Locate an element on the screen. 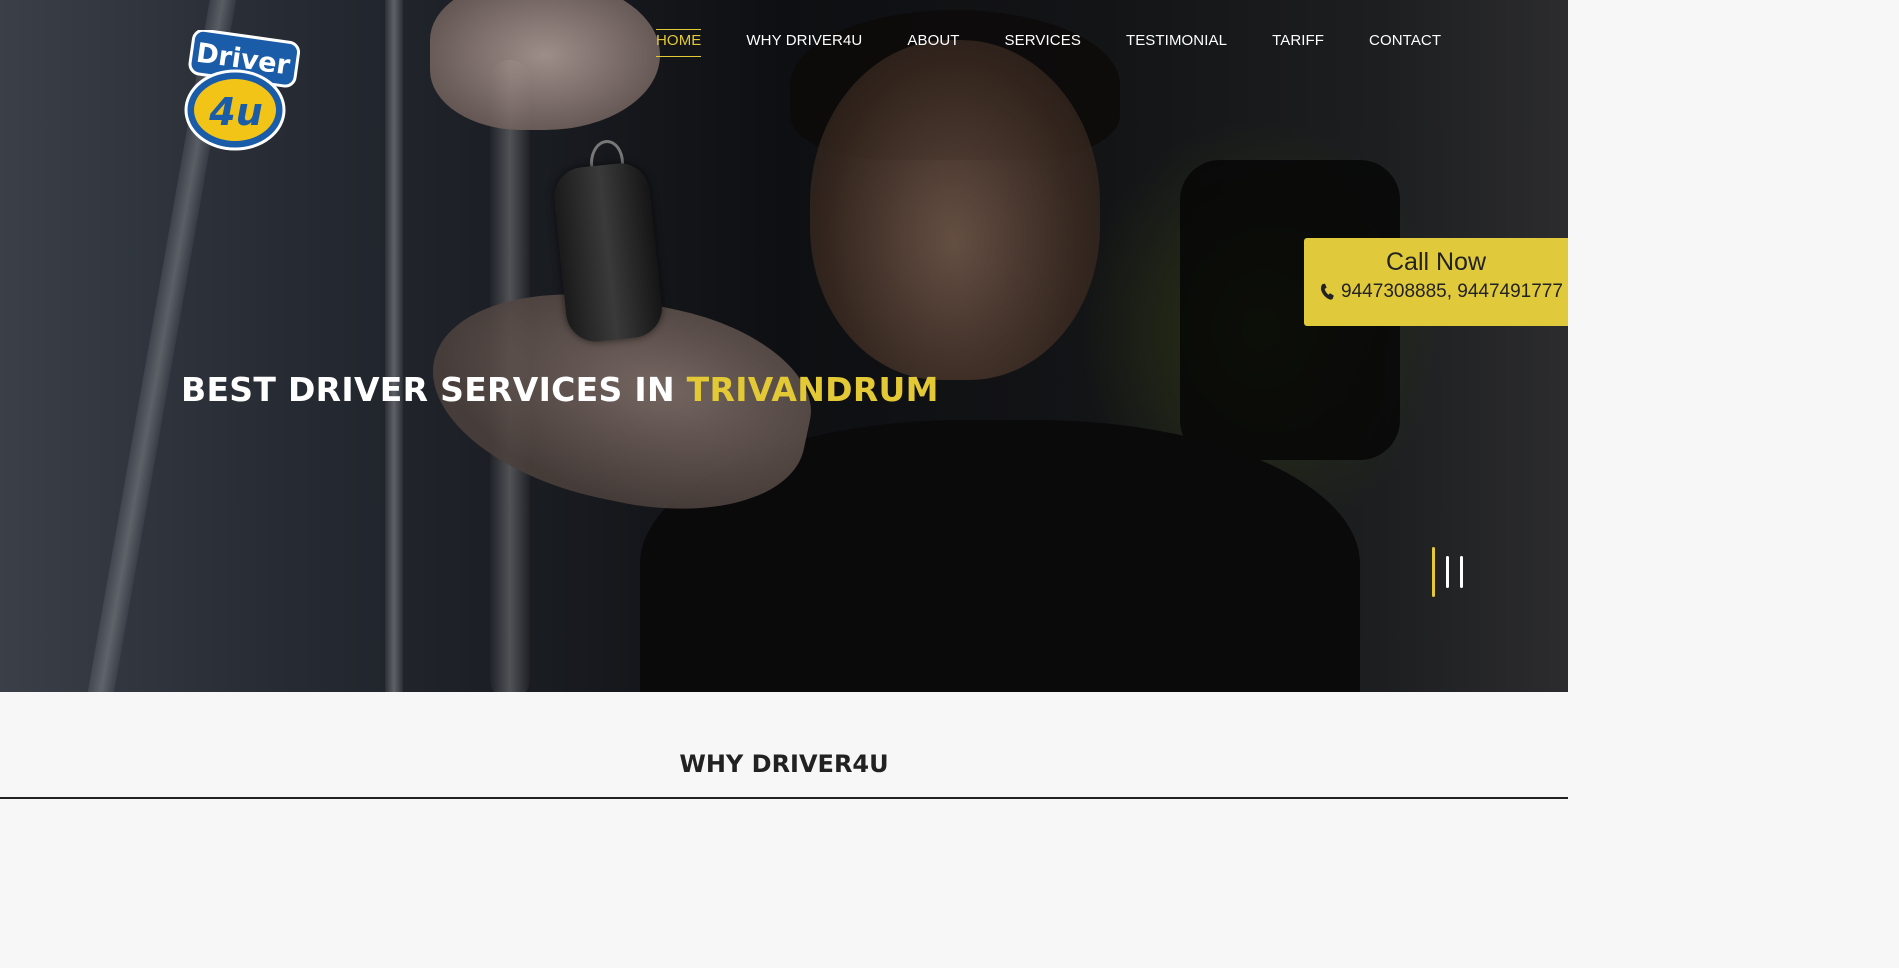  logo-text-4u: 4u is located at coordinates (235, 112).